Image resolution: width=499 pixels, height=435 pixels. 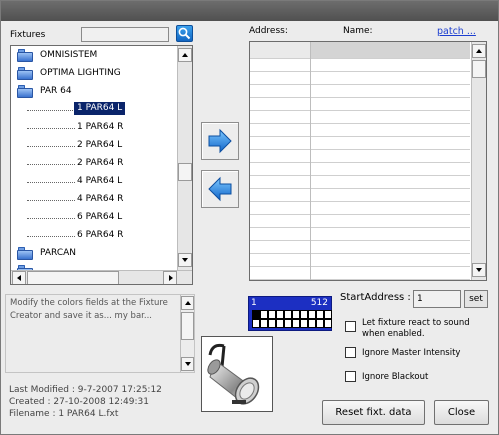 I want to click on dmx-channel-map: 1 512, so click(x=290, y=313).